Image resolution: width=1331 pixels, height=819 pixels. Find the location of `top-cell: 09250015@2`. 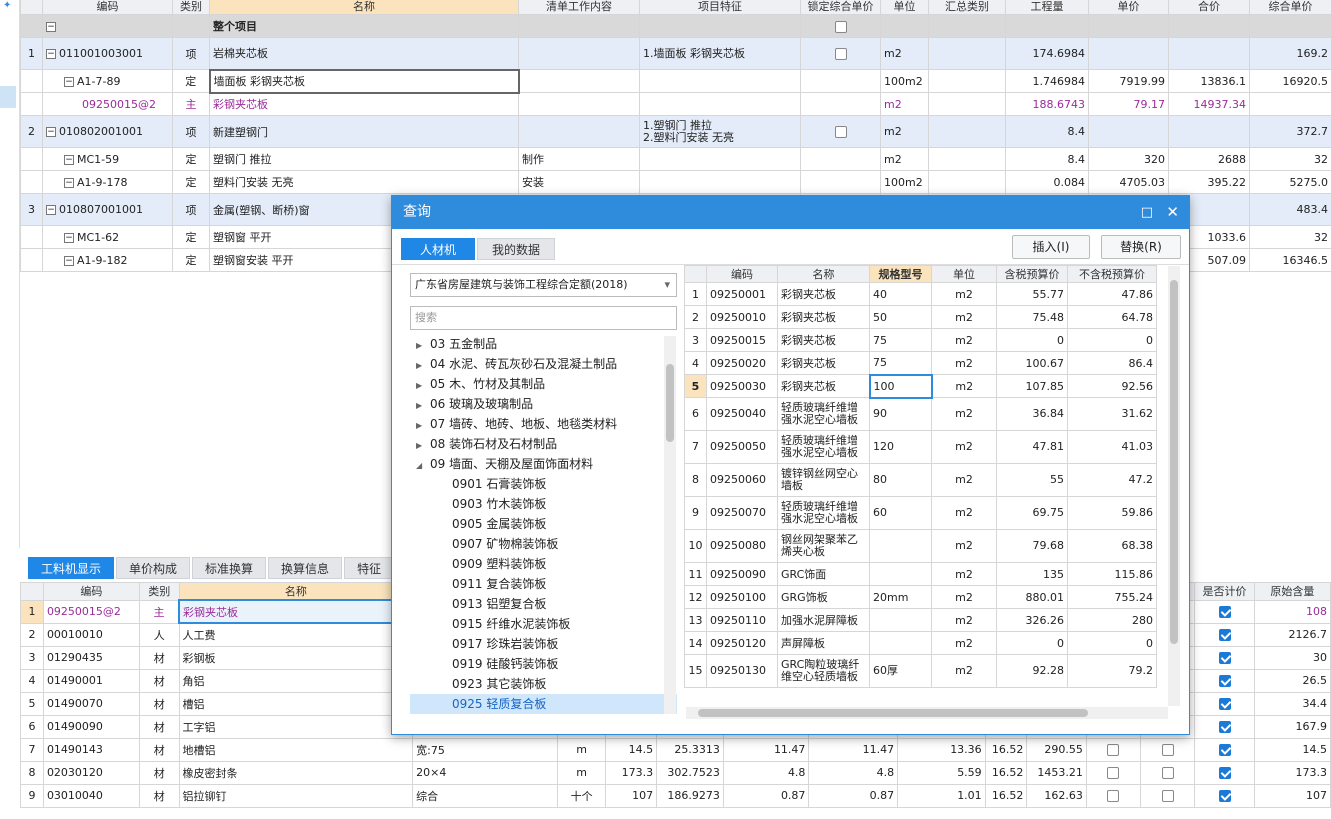

top-cell: 09250015@2 is located at coordinates (107, 104).